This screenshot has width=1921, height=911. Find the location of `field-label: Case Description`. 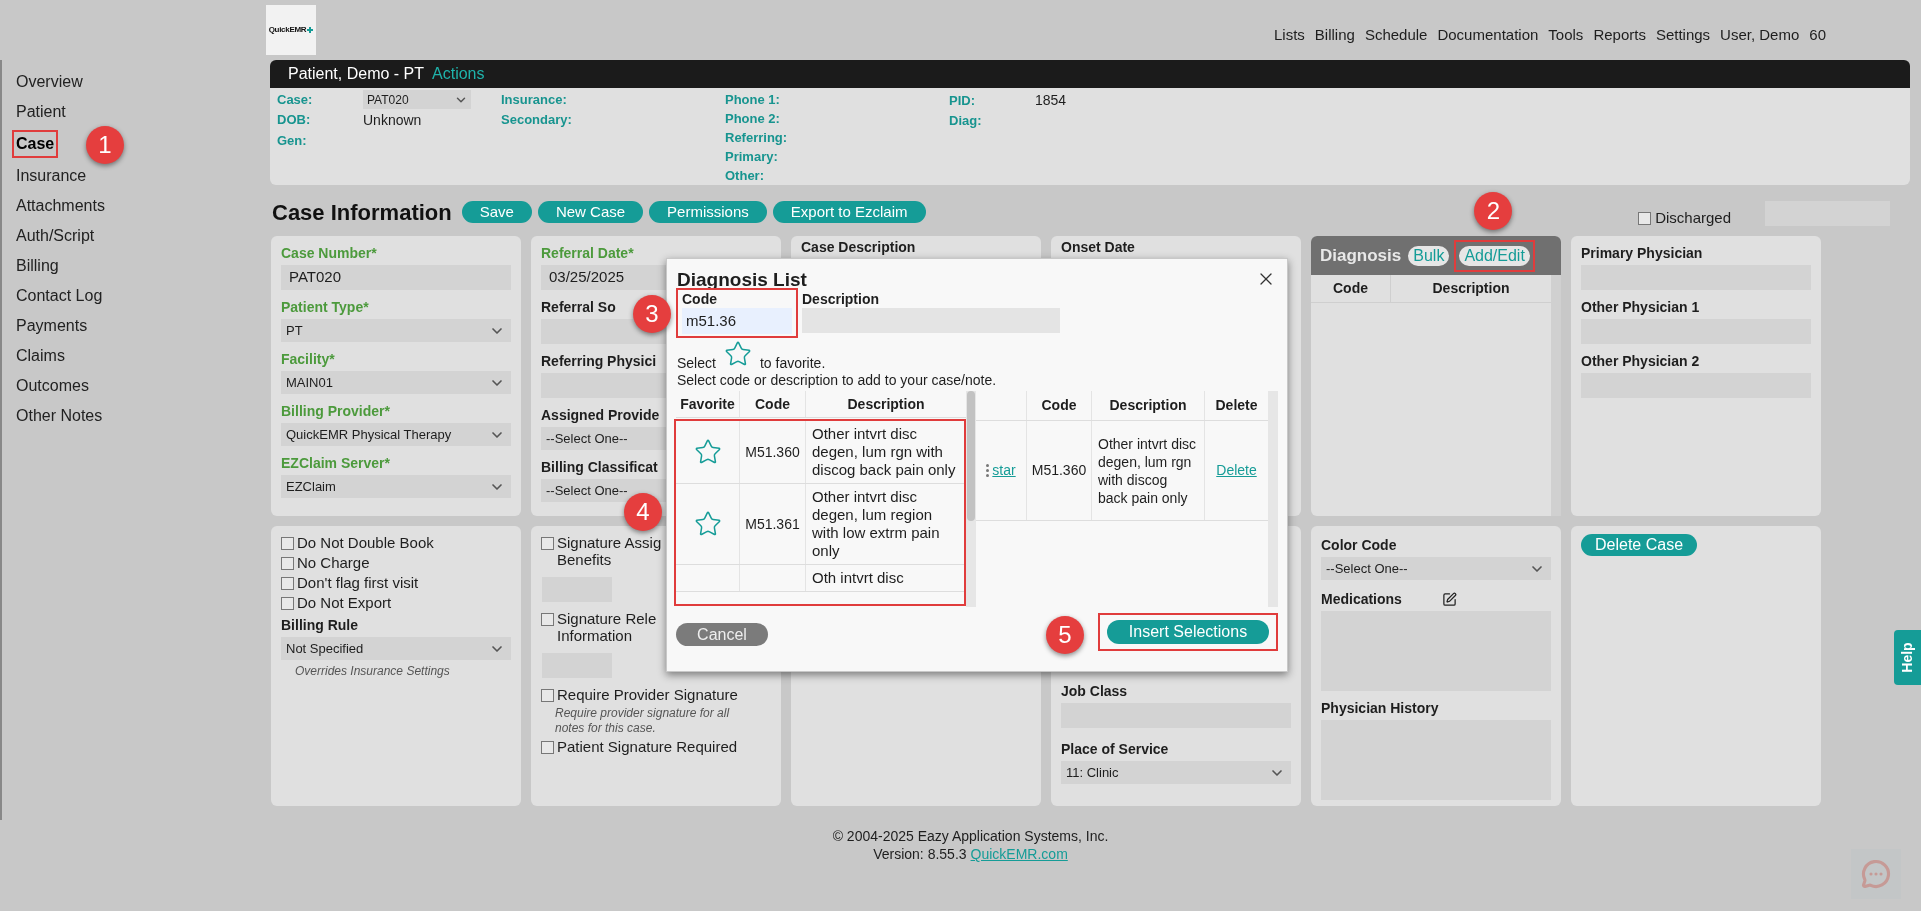

field-label: Case Description is located at coordinates (858, 247).